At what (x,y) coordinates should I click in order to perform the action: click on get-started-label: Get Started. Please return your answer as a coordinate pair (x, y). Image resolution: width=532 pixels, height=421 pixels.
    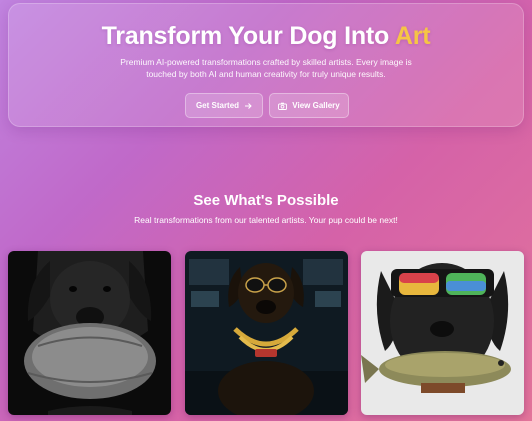
    Looking at the image, I should click on (217, 105).